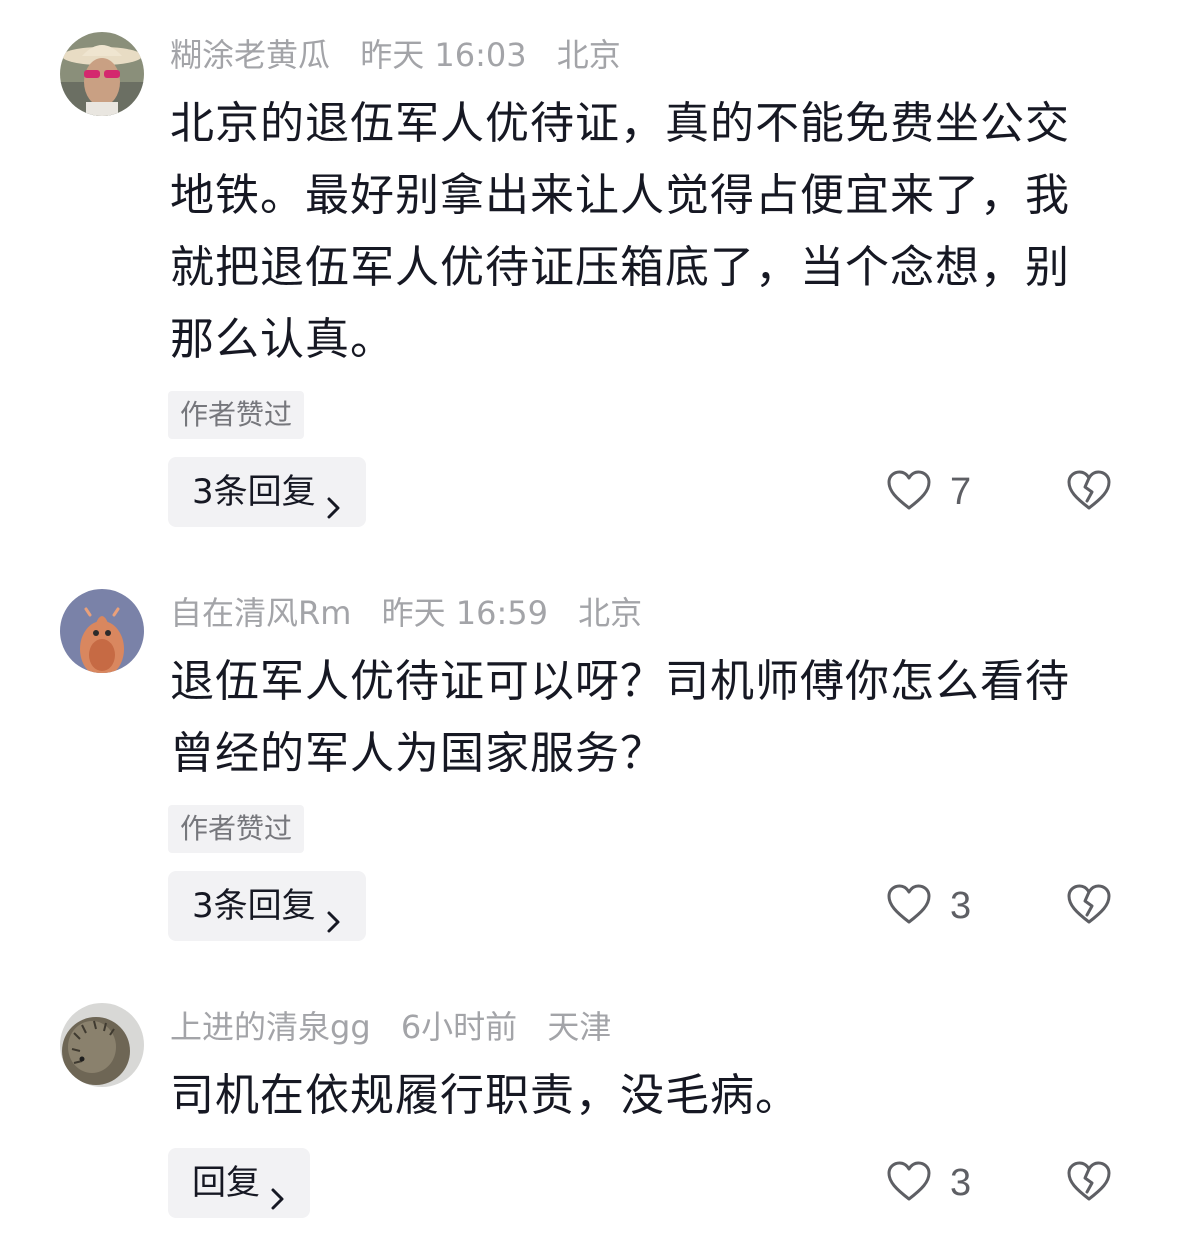  What do you see at coordinates (459, 1027) in the screenshot?
I see `timestamp: 6小时前` at bounding box center [459, 1027].